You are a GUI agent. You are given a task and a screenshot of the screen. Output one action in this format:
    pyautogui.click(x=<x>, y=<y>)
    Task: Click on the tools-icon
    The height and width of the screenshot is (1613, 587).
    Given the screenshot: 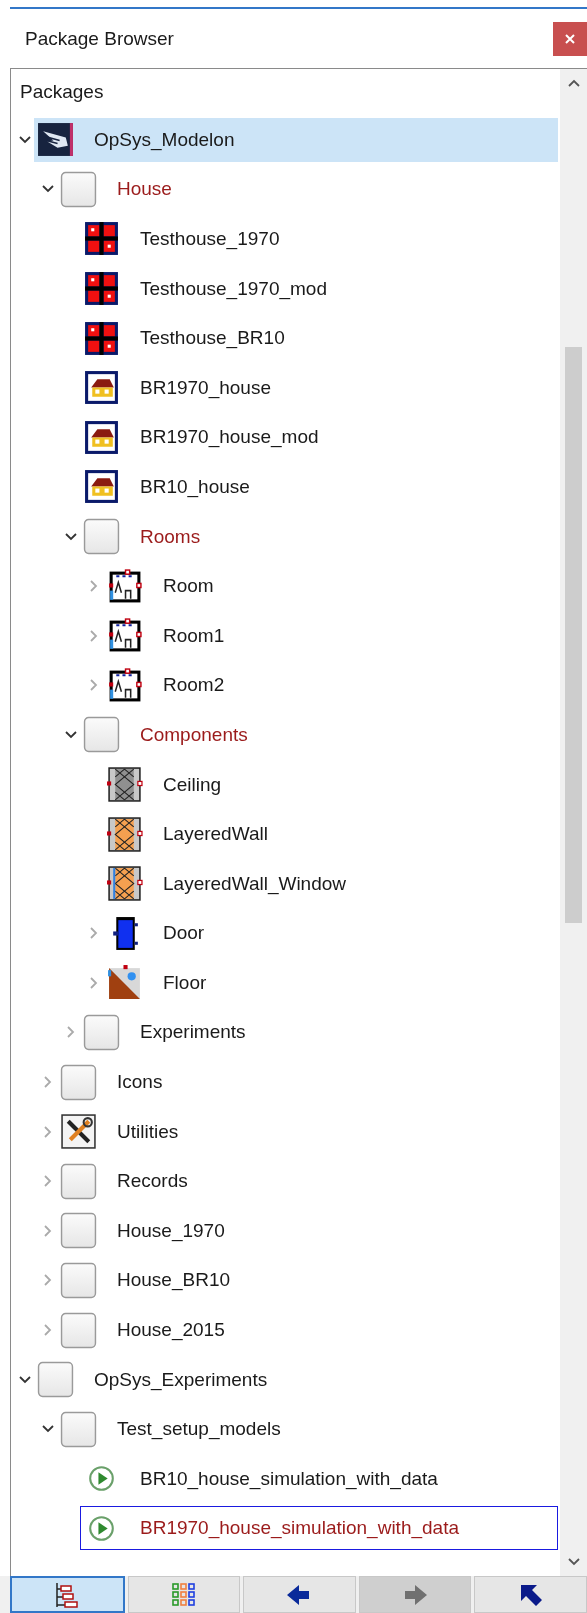 What is the action you would take?
    pyautogui.click(x=78, y=1132)
    